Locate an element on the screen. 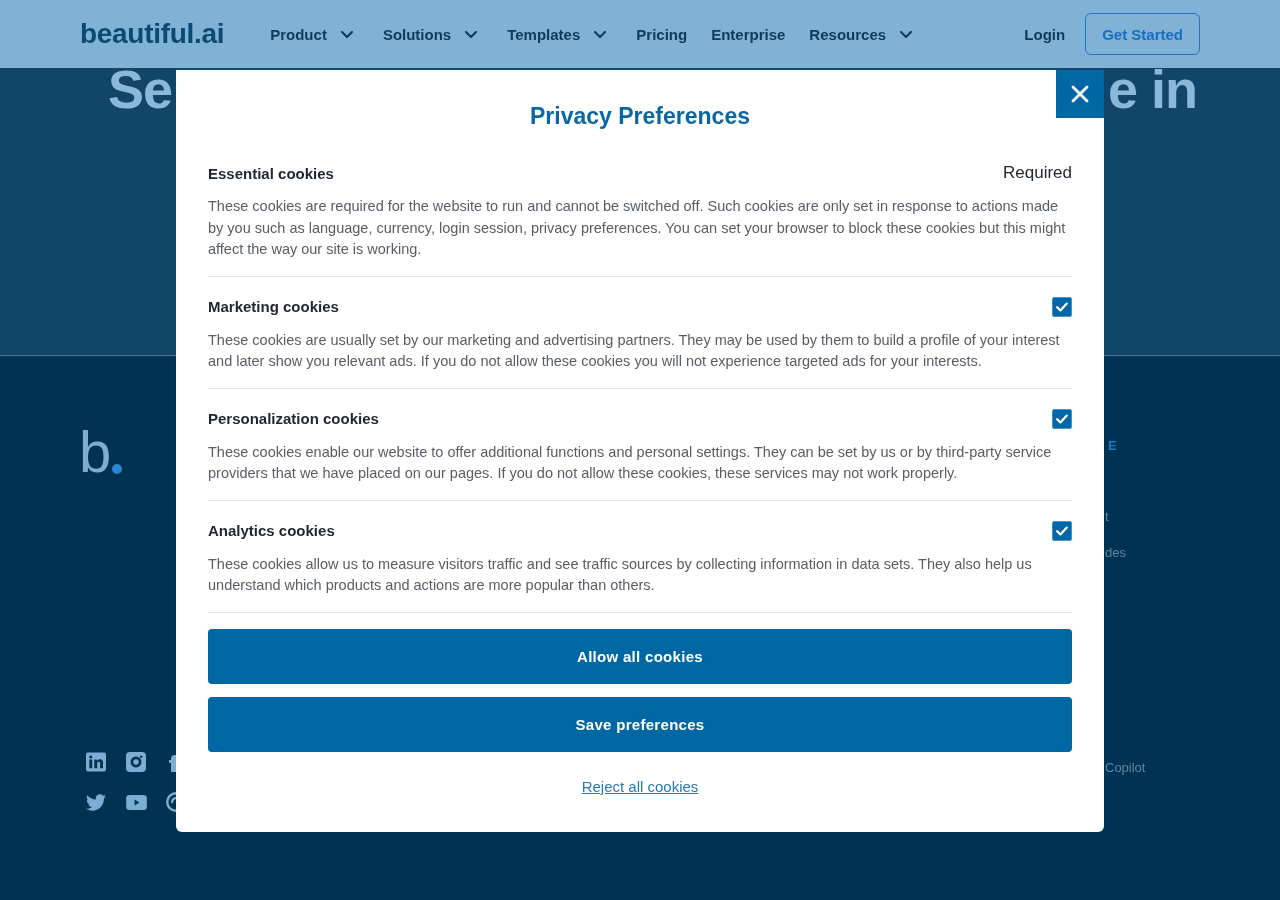 This screenshot has width=1280, height=900. brand-logo: beautiful.ai is located at coordinates (152, 34).